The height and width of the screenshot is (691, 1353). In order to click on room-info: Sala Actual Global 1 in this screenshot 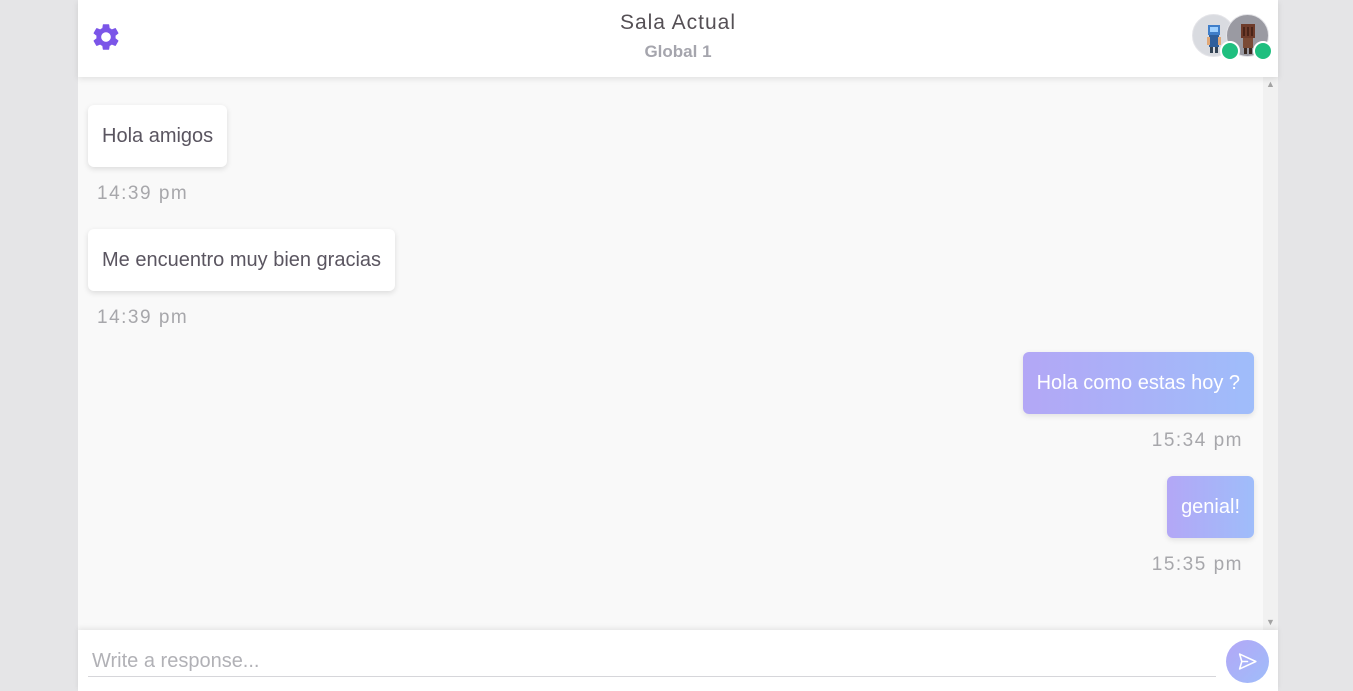, I will do `click(678, 37)`.